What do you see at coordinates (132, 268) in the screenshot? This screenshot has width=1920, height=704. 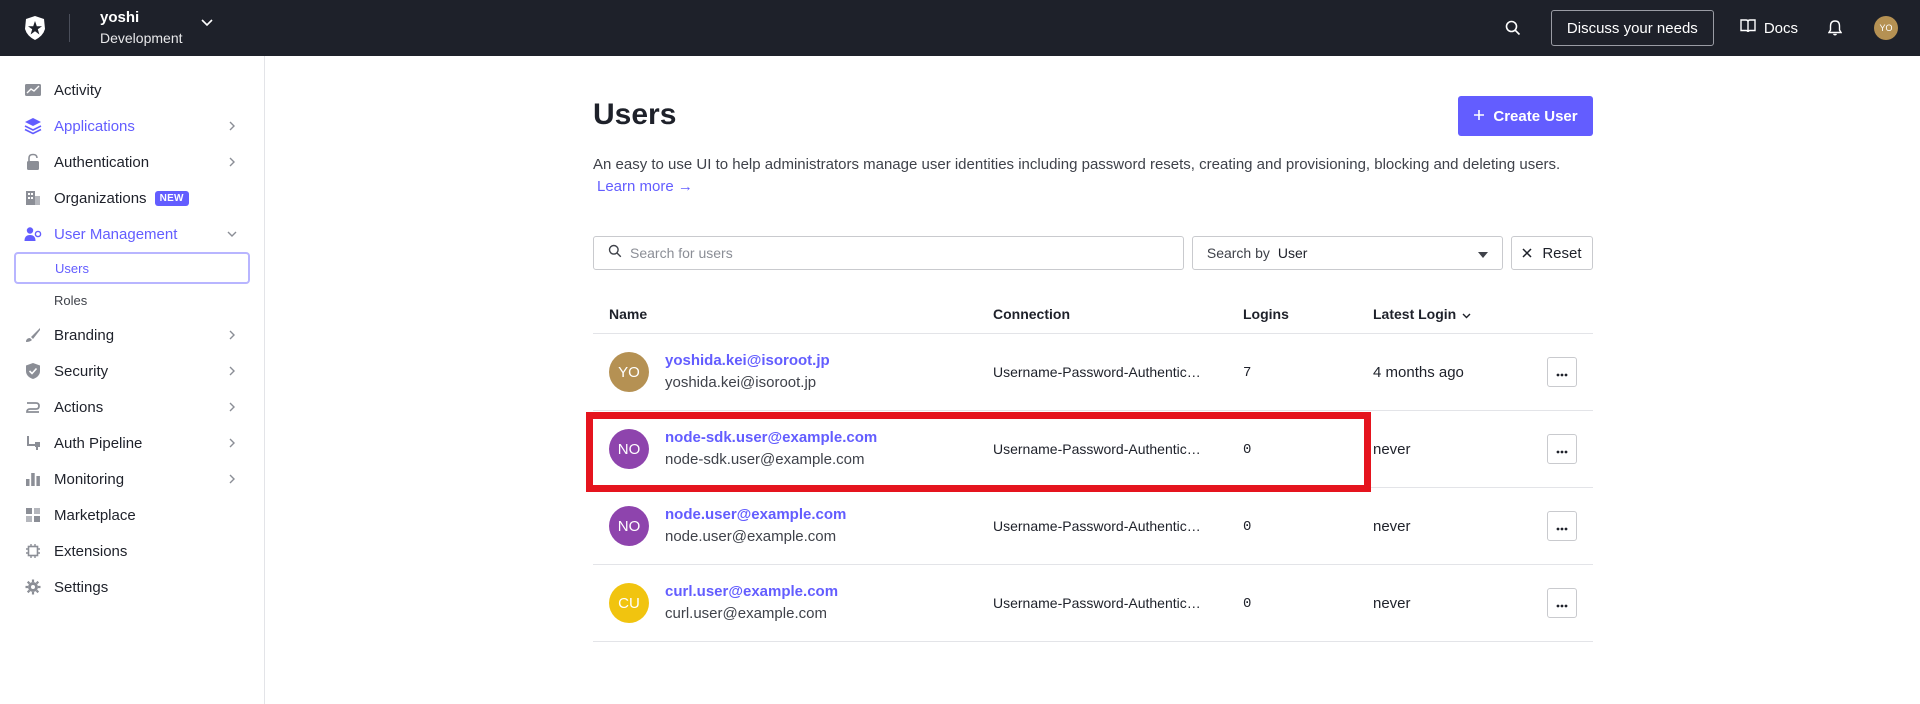 I see `sidebar-subitem-users: Users` at bounding box center [132, 268].